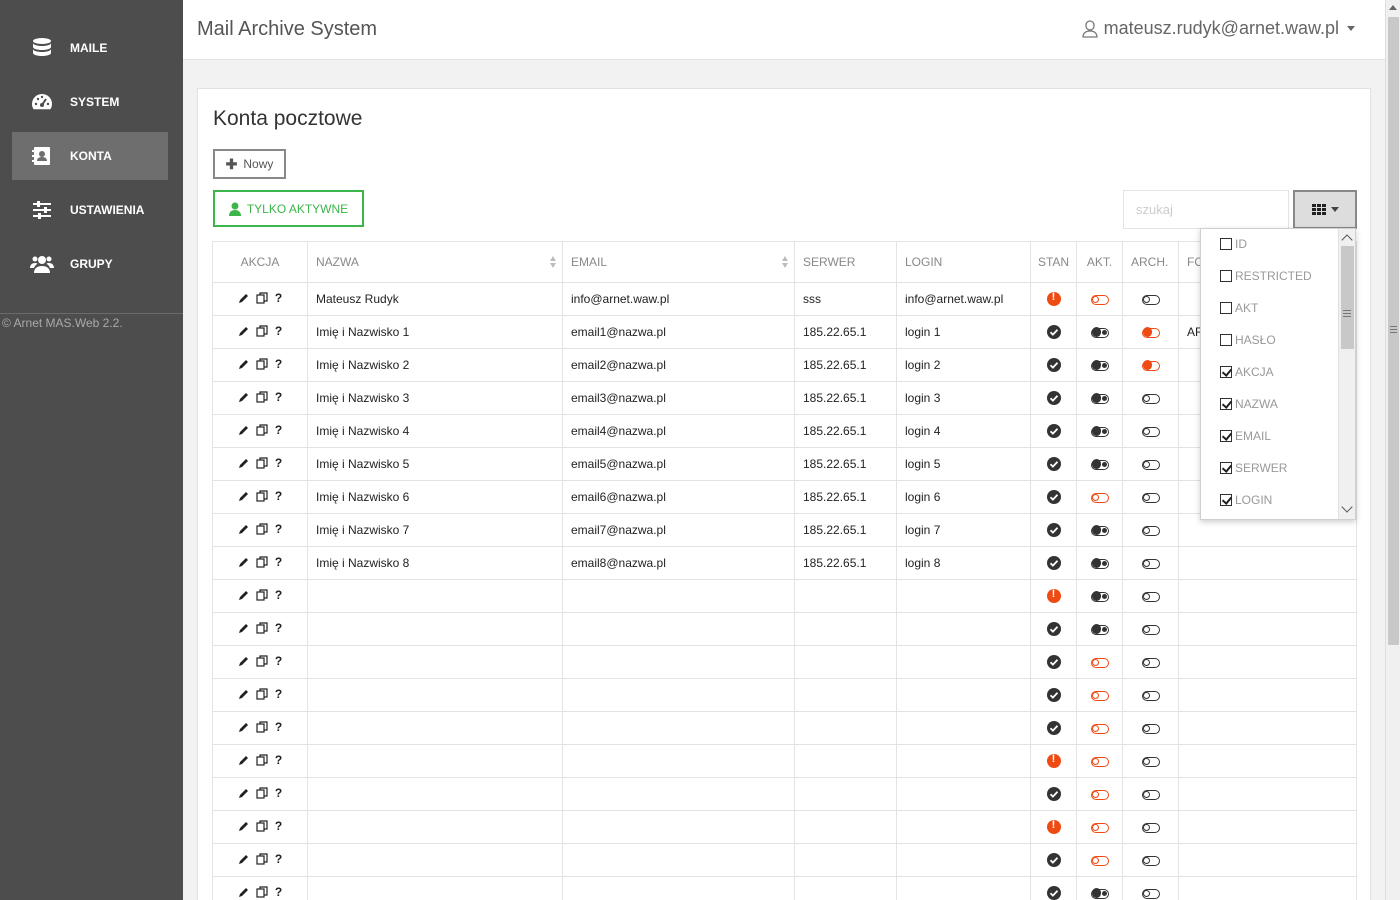  What do you see at coordinates (1239, 308) in the screenshot?
I see `column-option-akt: AKT` at bounding box center [1239, 308].